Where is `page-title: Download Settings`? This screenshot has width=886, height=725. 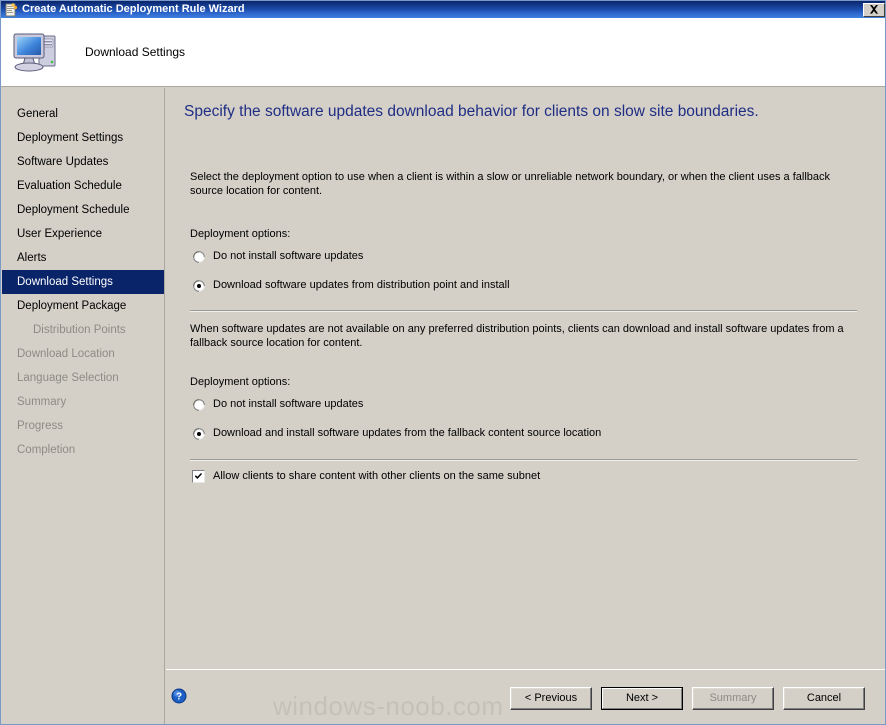 page-title: Download Settings is located at coordinates (135, 52).